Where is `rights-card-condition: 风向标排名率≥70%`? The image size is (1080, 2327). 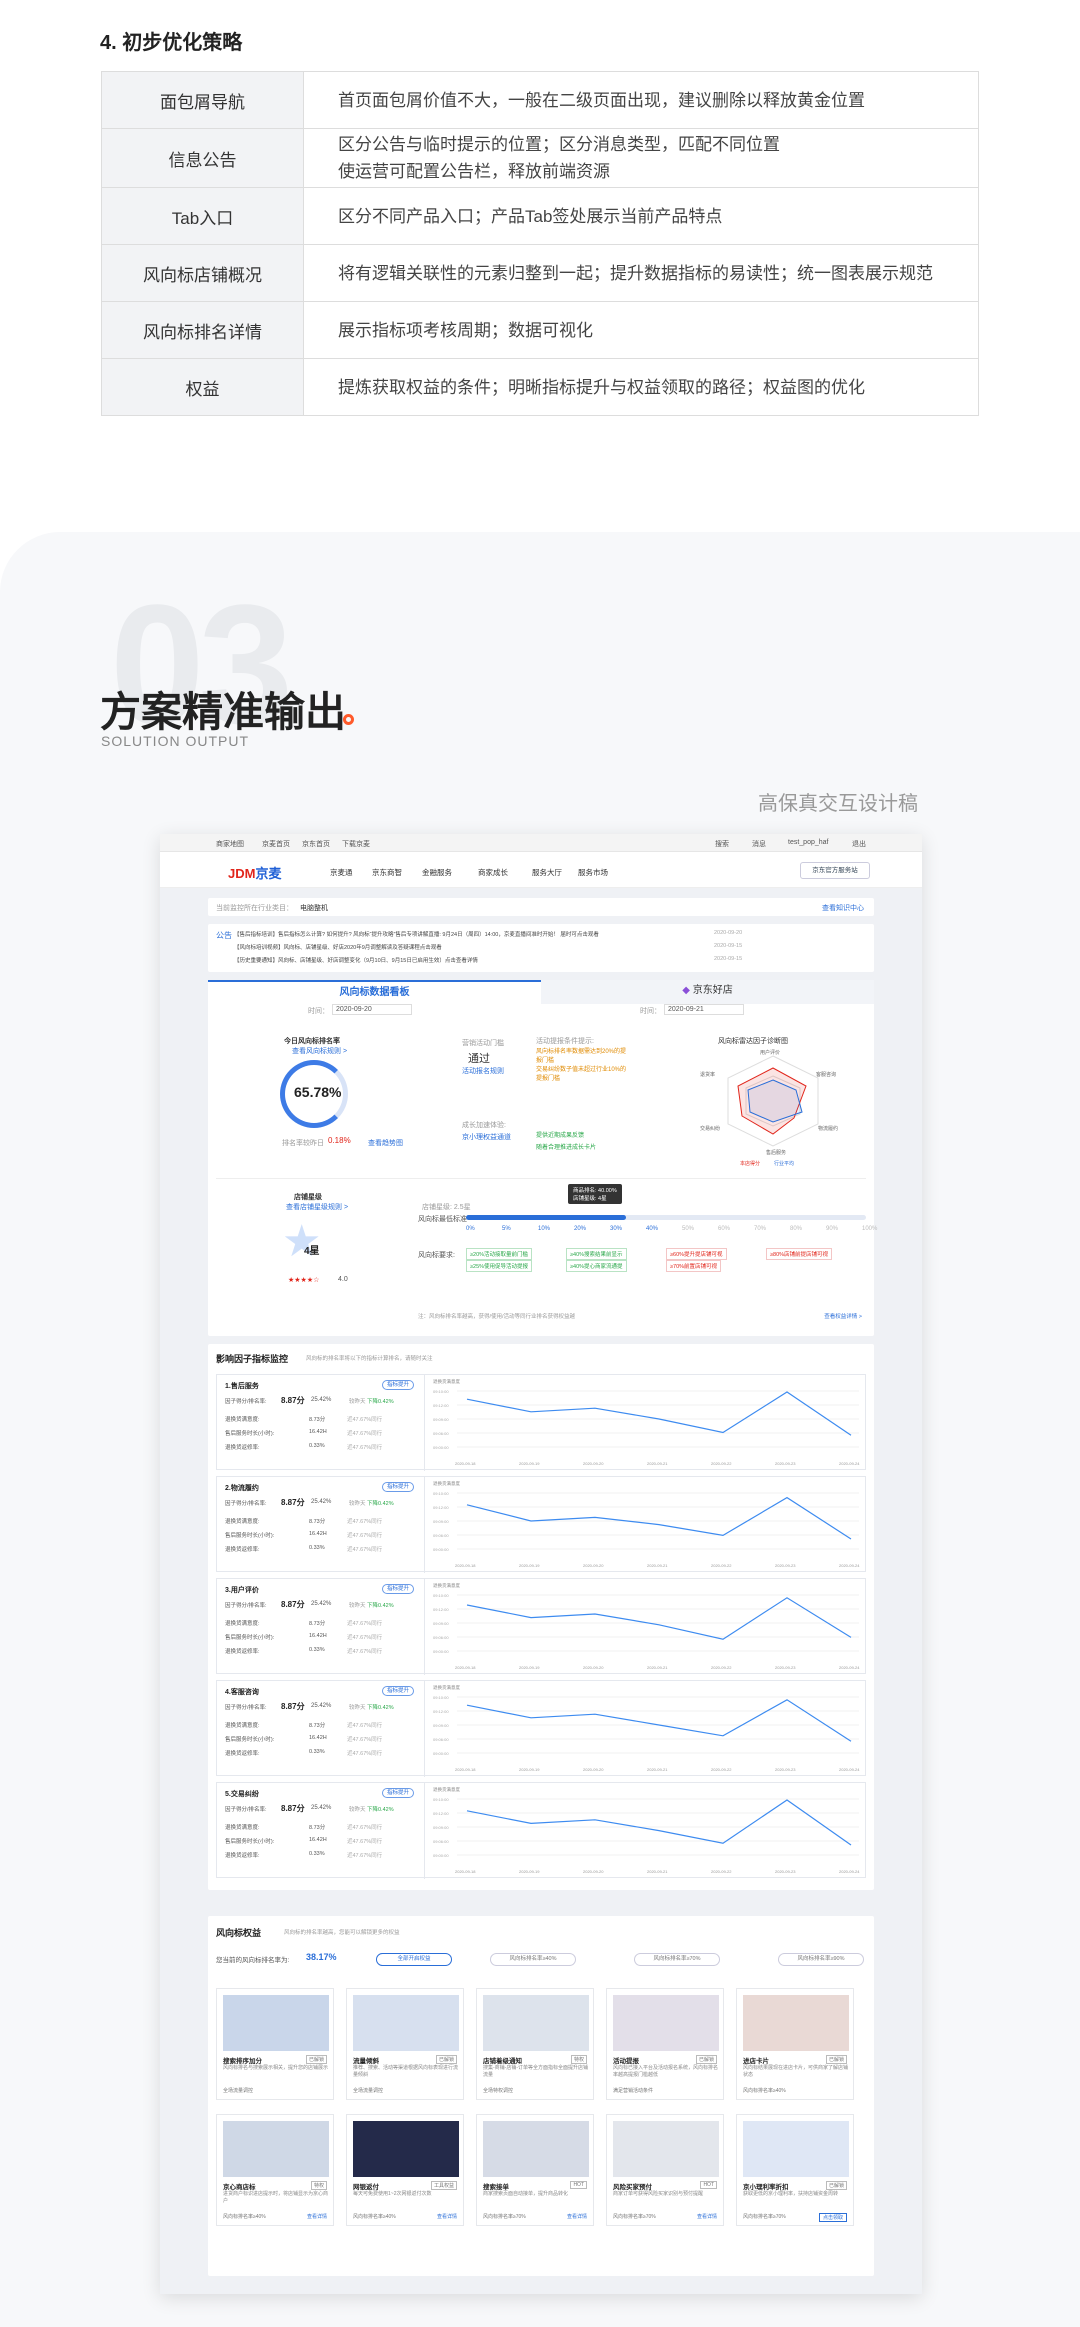 rights-card-condition: 风向标排名率≥70% is located at coordinates (634, 2217).